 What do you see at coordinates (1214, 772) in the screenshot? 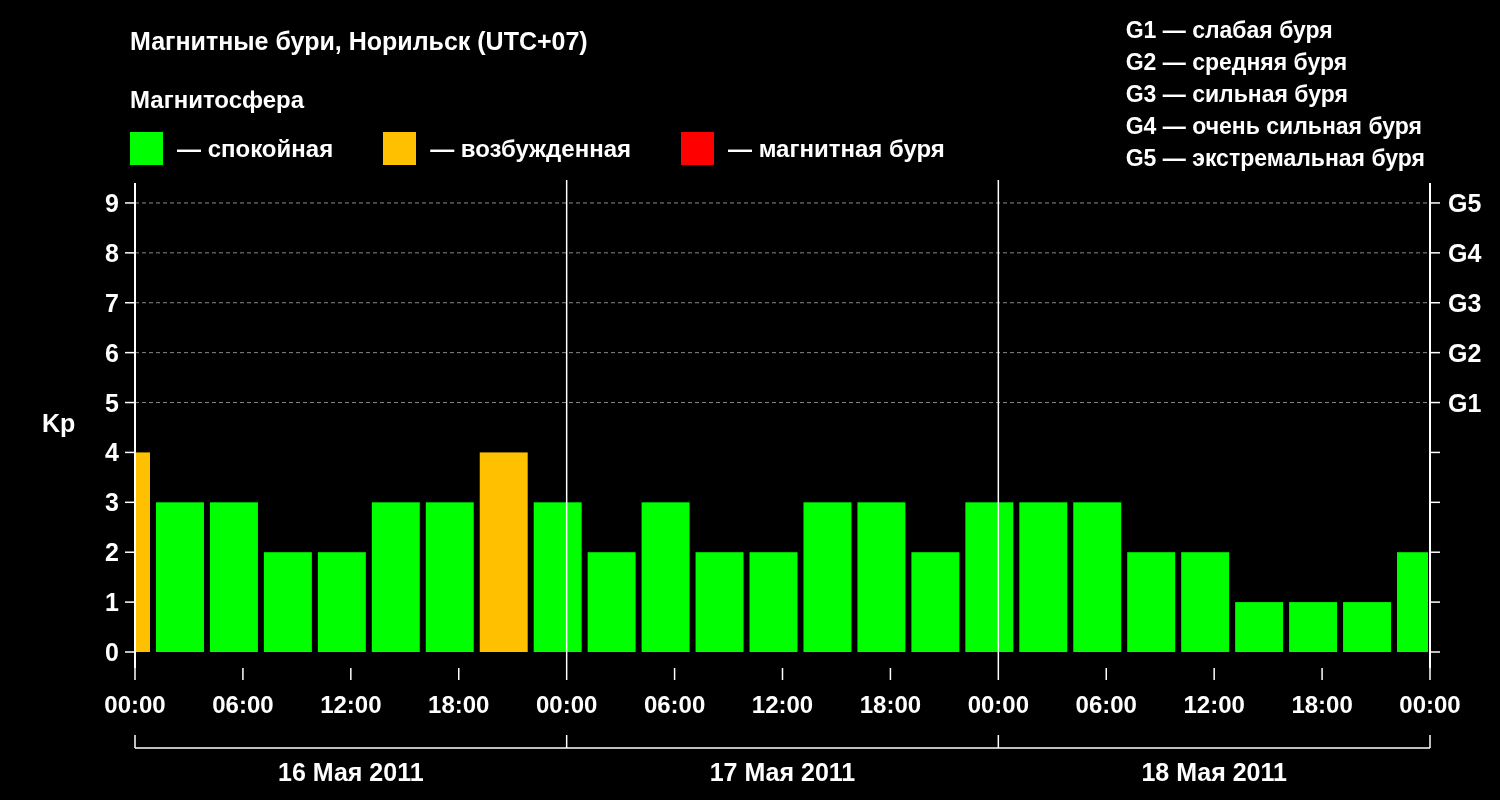
I see `date-label: 18 Мая 2011` at bounding box center [1214, 772].